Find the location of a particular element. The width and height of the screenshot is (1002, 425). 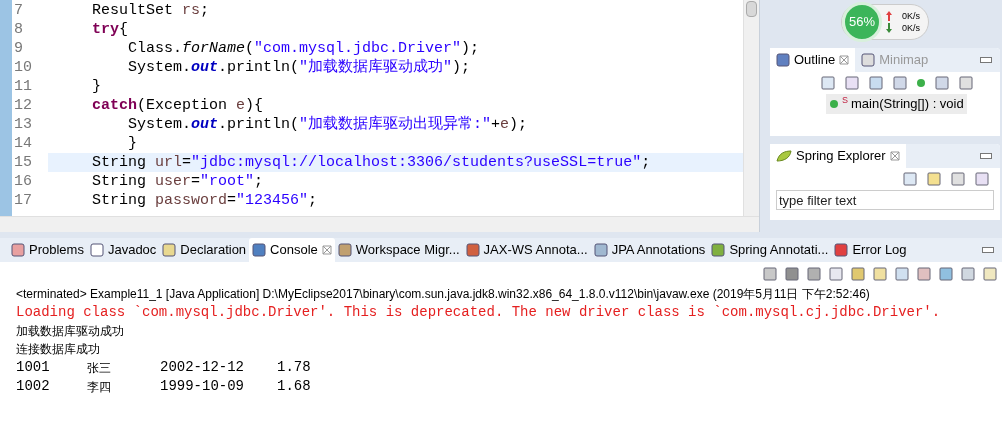

method-dot-icon is located at coordinates (834, 104).